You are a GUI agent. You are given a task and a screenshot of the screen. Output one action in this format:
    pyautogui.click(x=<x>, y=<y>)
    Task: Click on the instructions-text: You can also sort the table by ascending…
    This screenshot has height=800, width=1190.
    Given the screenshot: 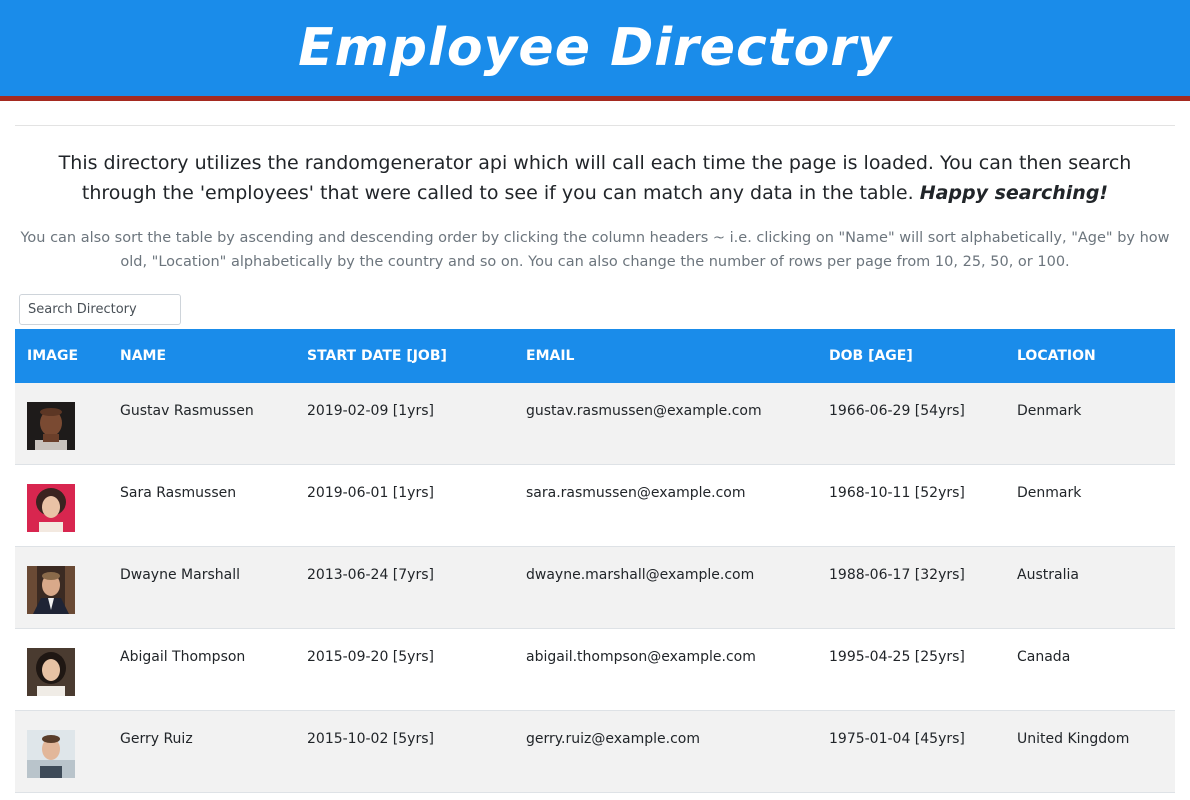 What is the action you would take?
    pyautogui.click(x=595, y=250)
    